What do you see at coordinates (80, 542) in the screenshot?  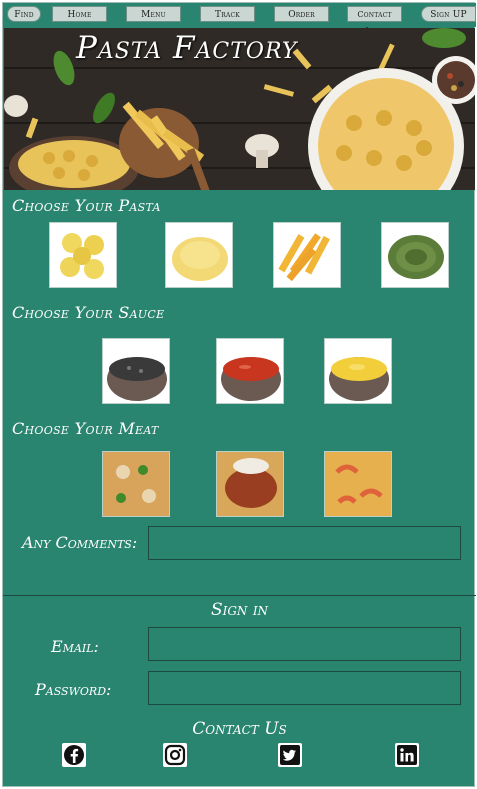 I see `comments-label: Any Comments:` at bounding box center [80, 542].